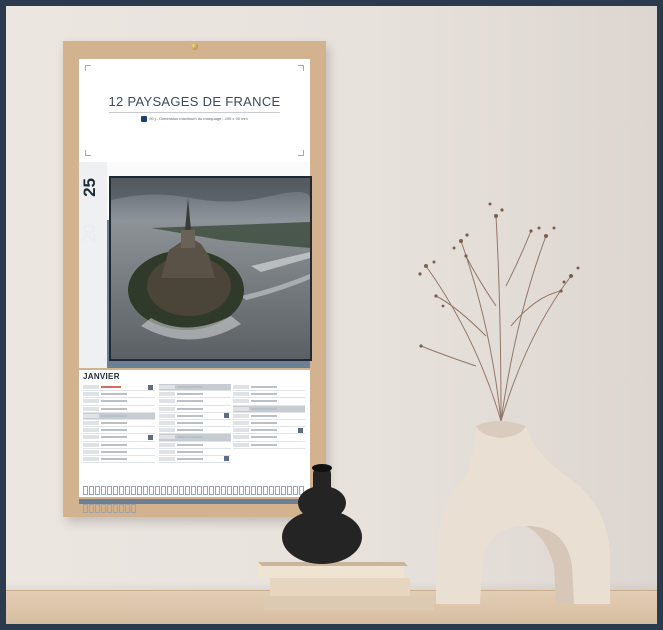  Describe the element at coordinates (322, 514) in the screenshot. I see `black-vase` at that location.